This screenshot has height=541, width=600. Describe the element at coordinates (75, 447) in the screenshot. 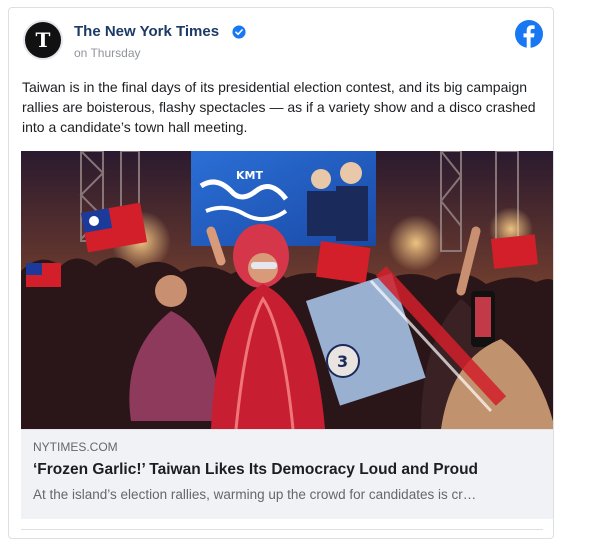

I see `link-domain: NYTIMES.COM` at that location.